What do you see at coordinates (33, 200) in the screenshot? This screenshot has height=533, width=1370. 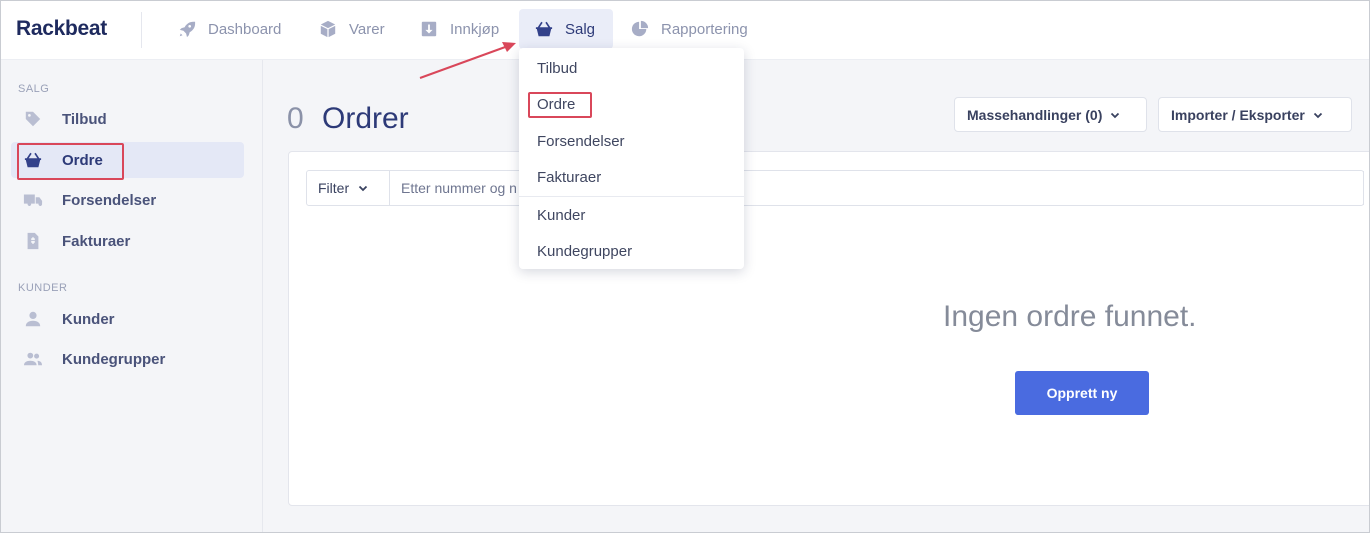 I see `truck-icon` at bounding box center [33, 200].